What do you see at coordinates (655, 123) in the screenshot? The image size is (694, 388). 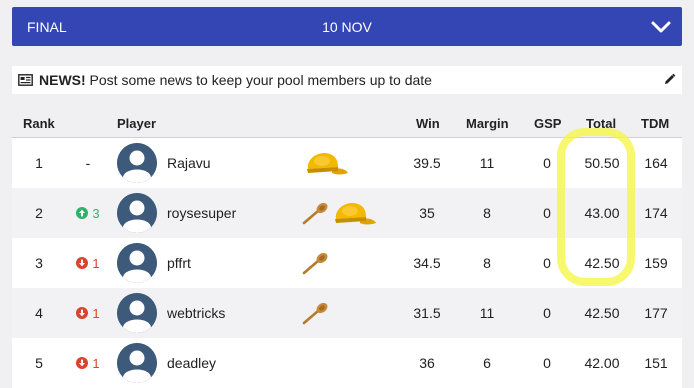 I see `header-tdm: TDM` at bounding box center [655, 123].